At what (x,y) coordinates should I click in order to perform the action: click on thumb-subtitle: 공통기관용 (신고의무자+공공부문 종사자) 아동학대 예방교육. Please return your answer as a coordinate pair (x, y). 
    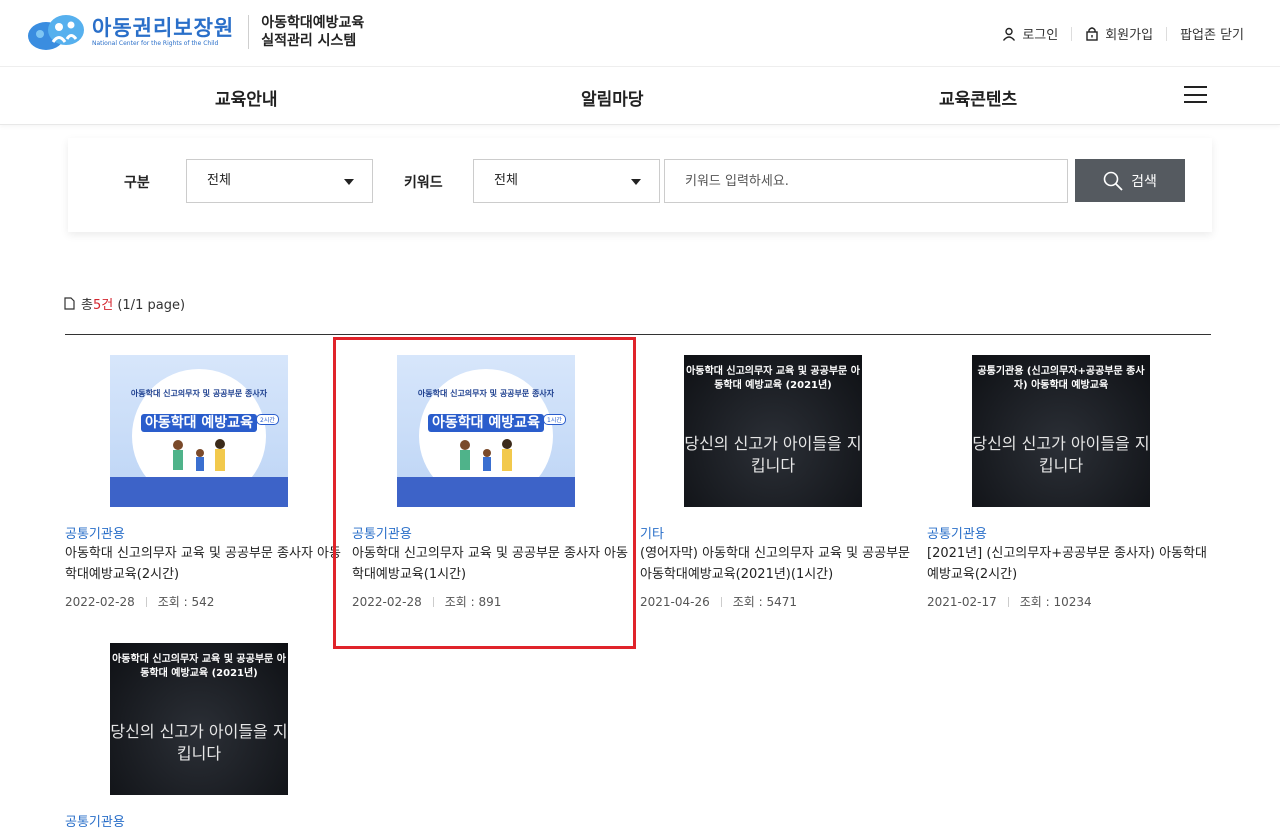
    Looking at the image, I should click on (1061, 378).